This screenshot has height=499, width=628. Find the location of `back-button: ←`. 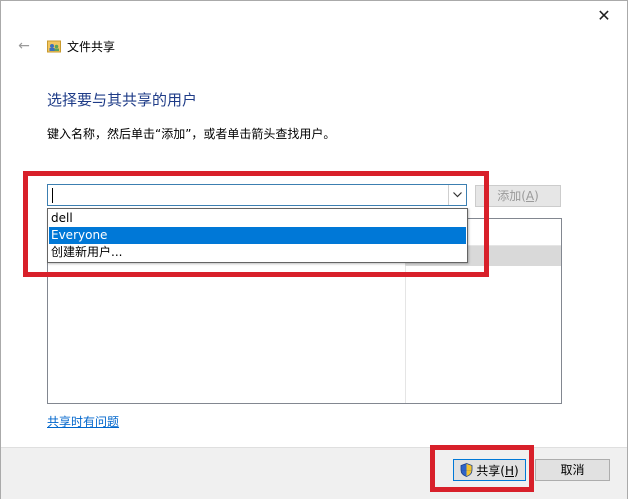

back-button: ← is located at coordinates (24, 46).